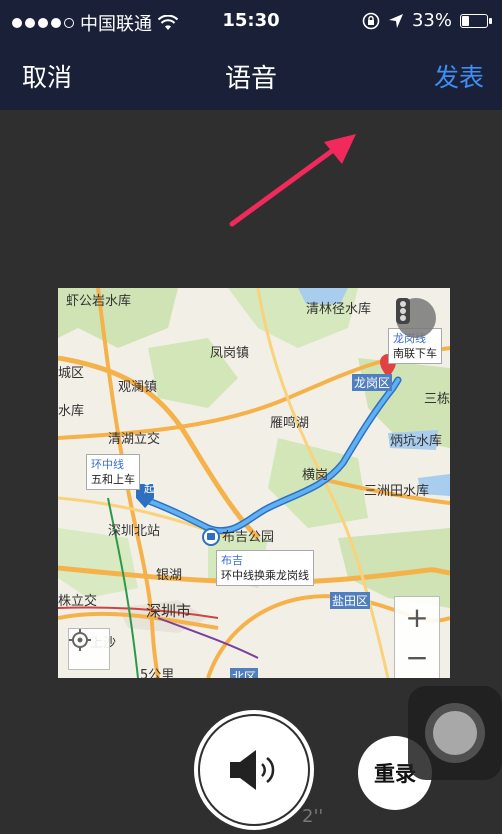 Image resolution: width=502 pixels, height=834 pixels. I want to click on map-label: 观澜镇, so click(138, 387).